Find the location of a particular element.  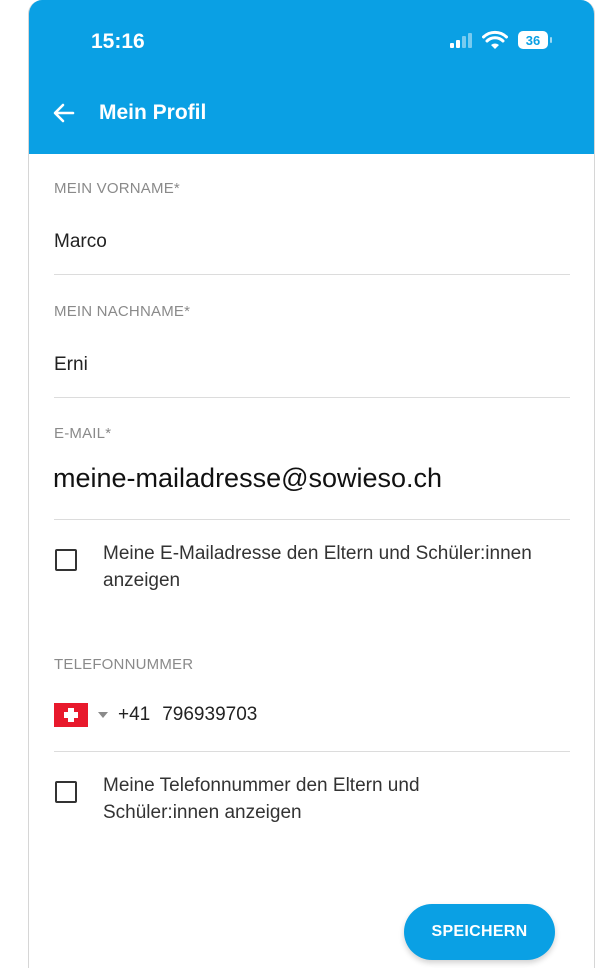

back-arrow-icon is located at coordinates (64, 113).